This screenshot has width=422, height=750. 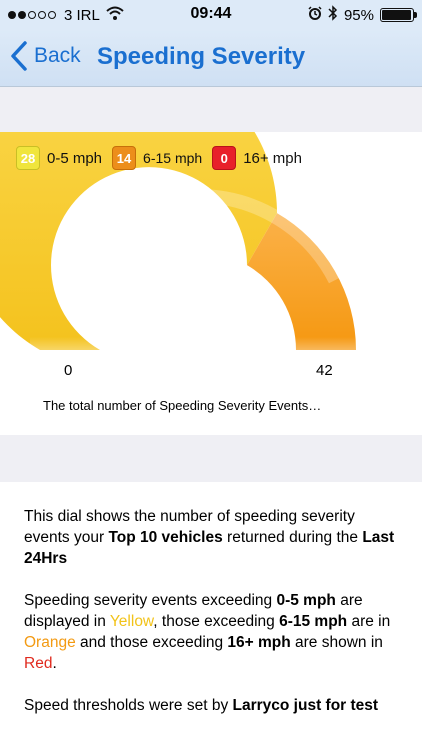 What do you see at coordinates (165, 537) in the screenshot?
I see `info-bold-text: Top 10 vehicles` at bounding box center [165, 537].